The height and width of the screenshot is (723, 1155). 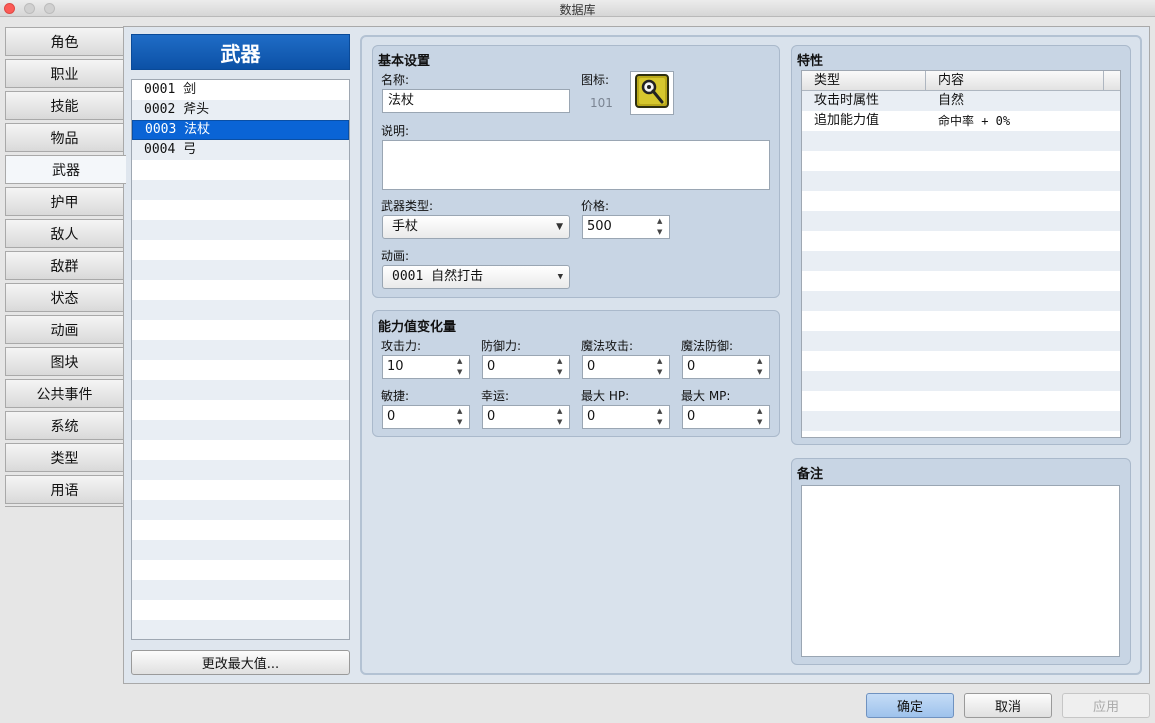 I want to click on tab-label: 职业, so click(x=64, y=74).